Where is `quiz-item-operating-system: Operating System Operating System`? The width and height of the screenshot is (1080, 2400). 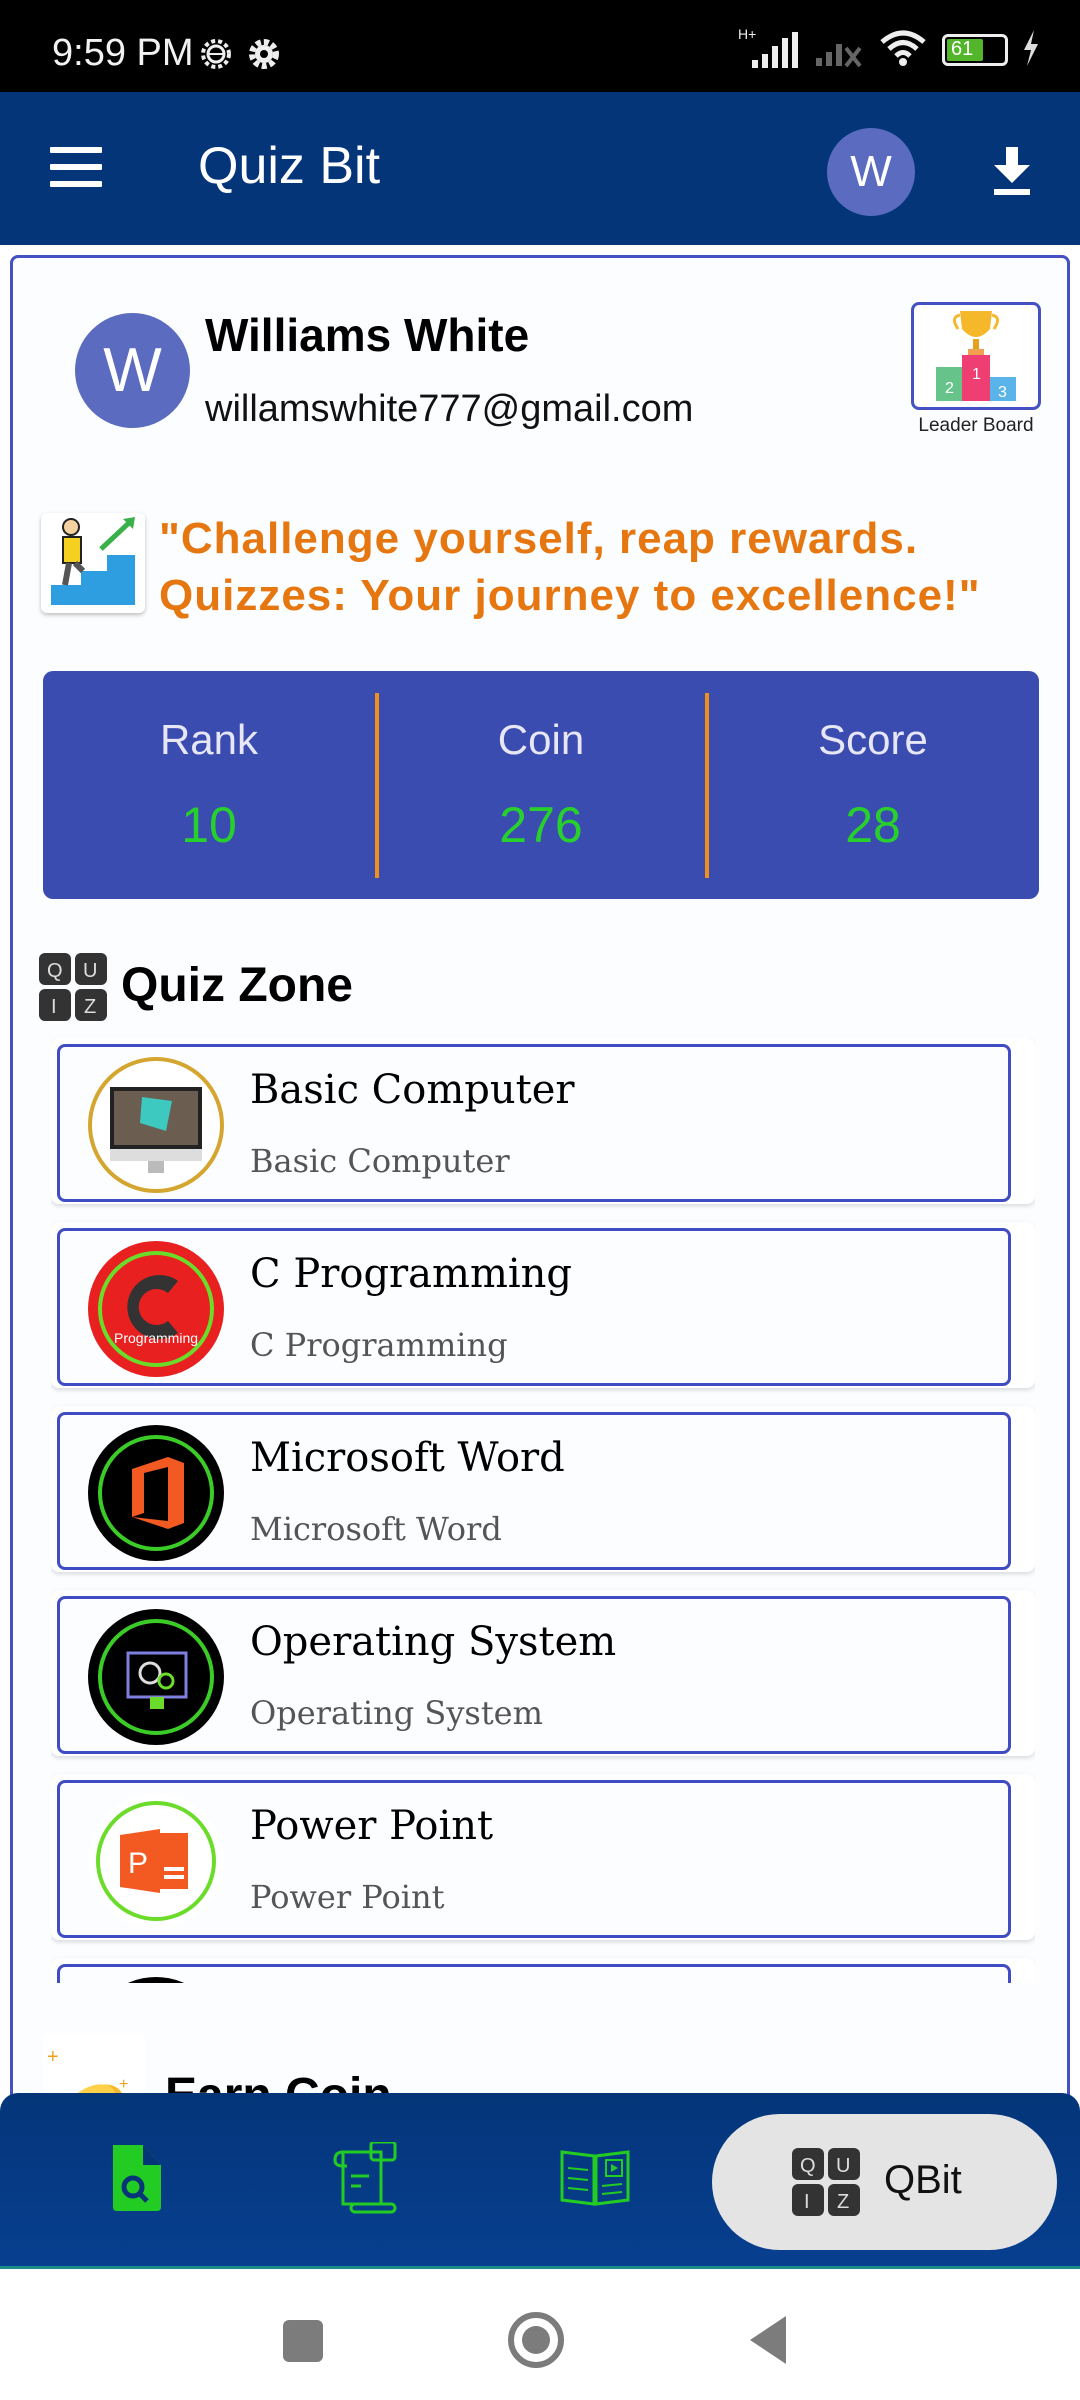 quiz-item-operating-system: Operating System Operating System is located at coordinates (543, 1673).